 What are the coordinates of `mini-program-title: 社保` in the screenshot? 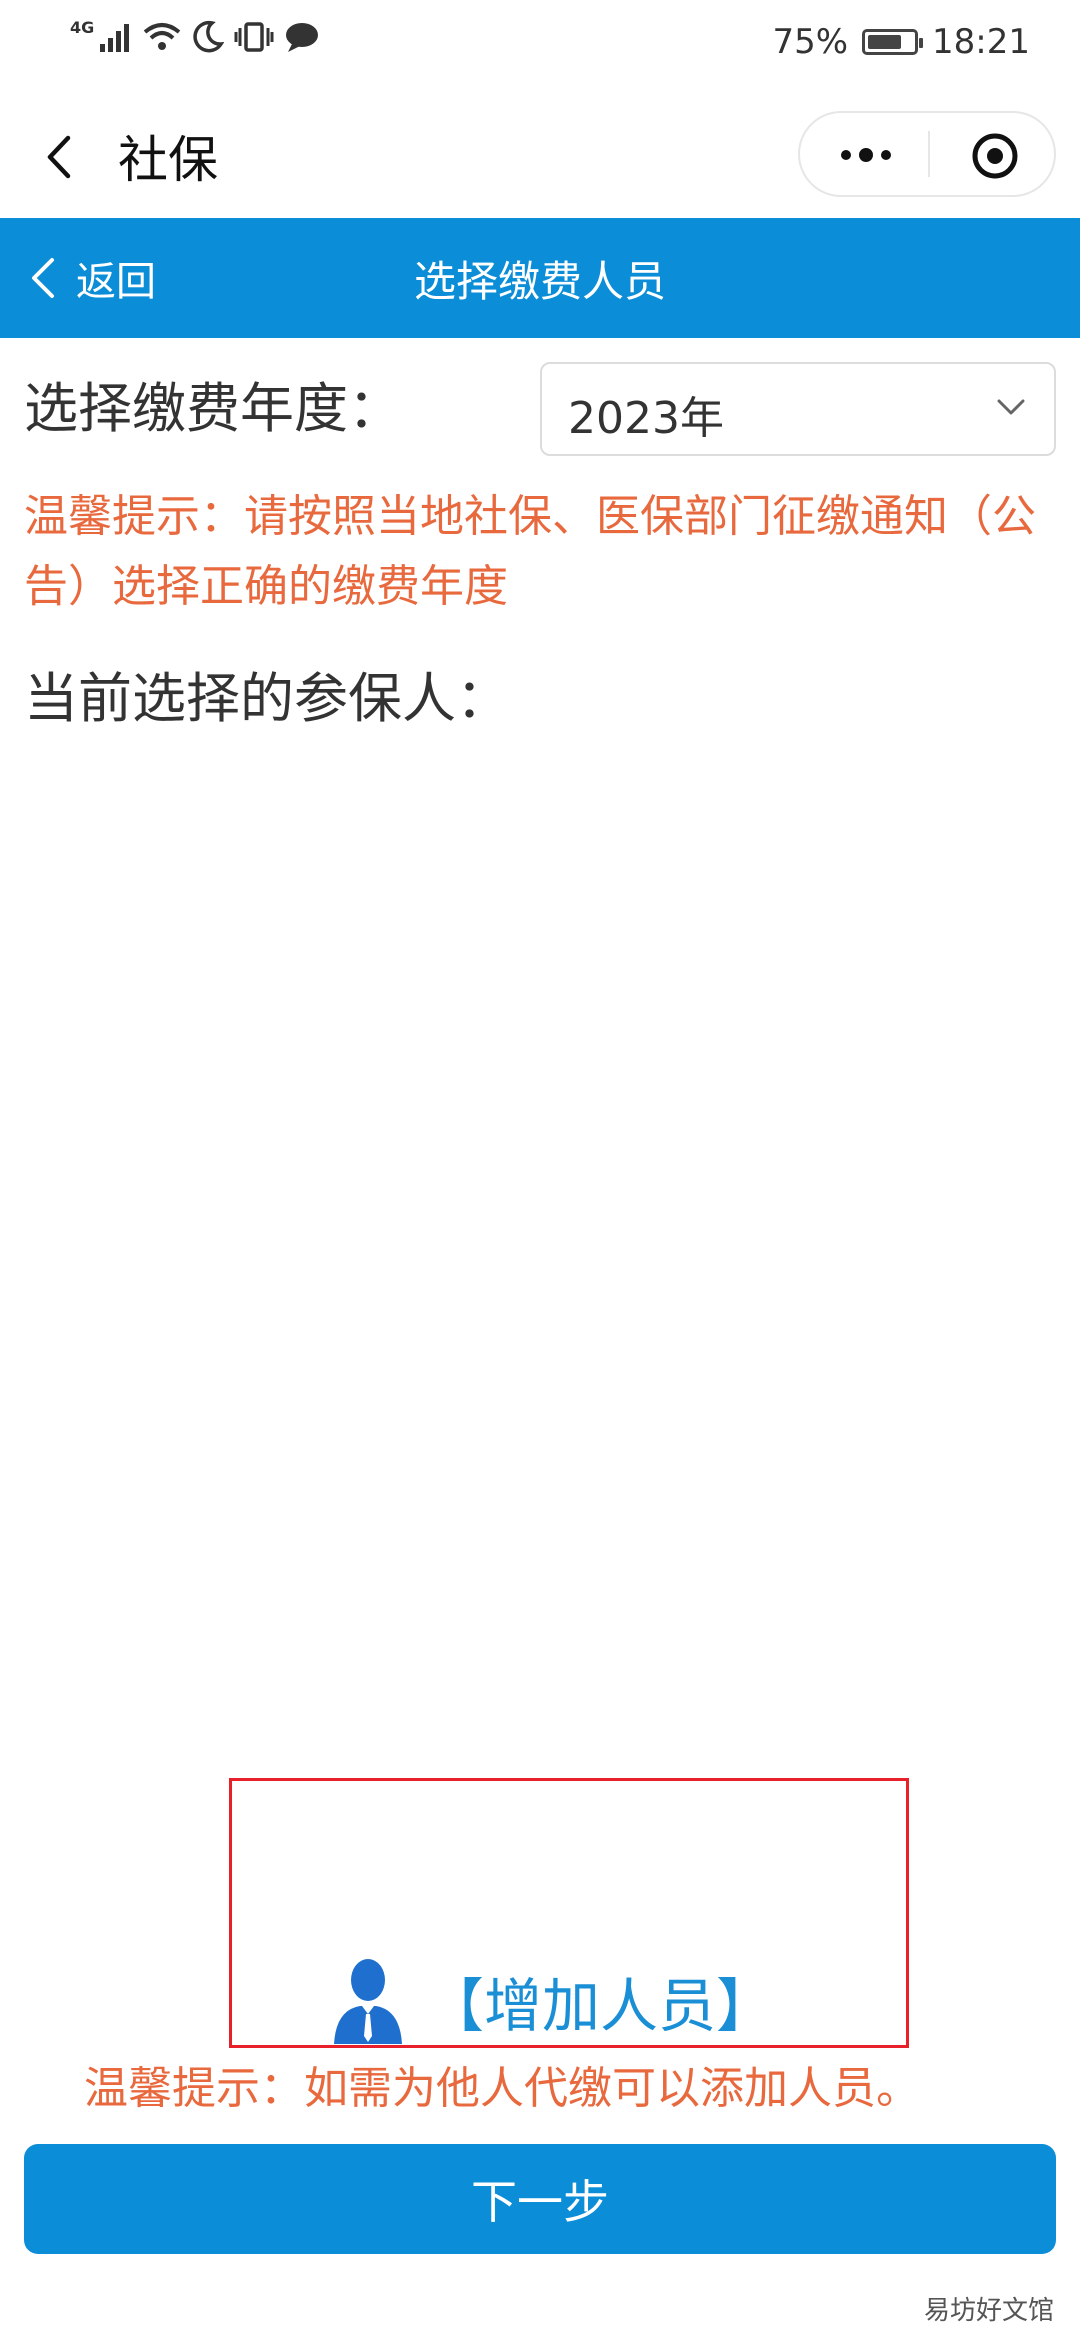 It's located at (168, 160).